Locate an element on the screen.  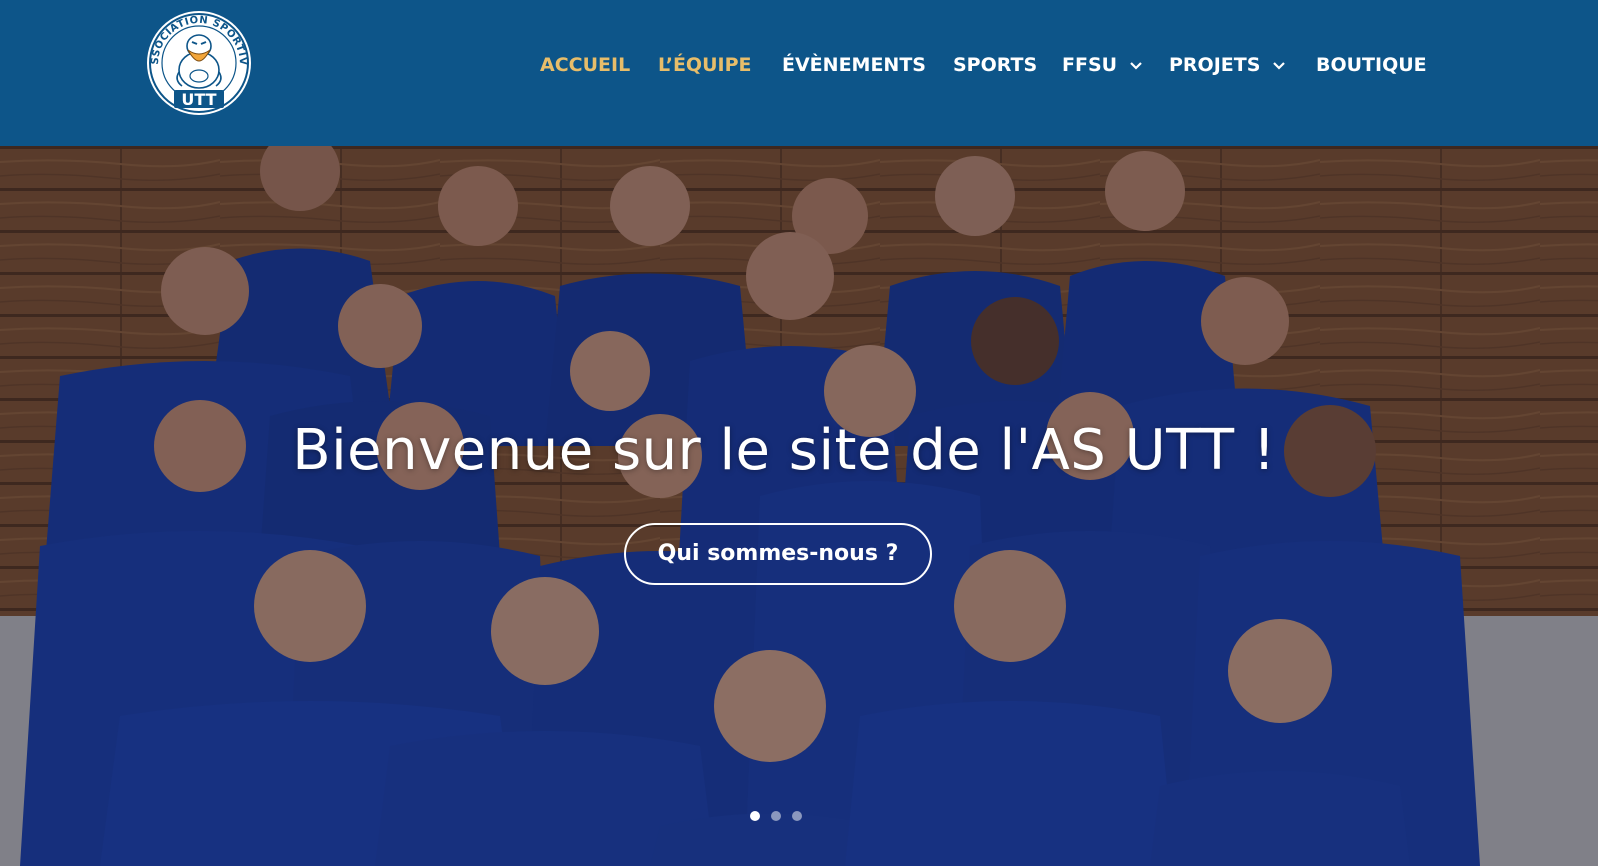
nav-label: FFSU is located at coordinates (1090, 65).